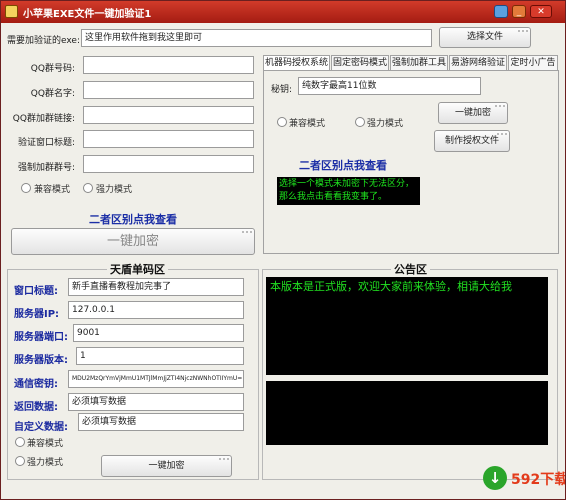  I want to click on verify-window-title-label: 验证窗口标题:, so click(46, 143).